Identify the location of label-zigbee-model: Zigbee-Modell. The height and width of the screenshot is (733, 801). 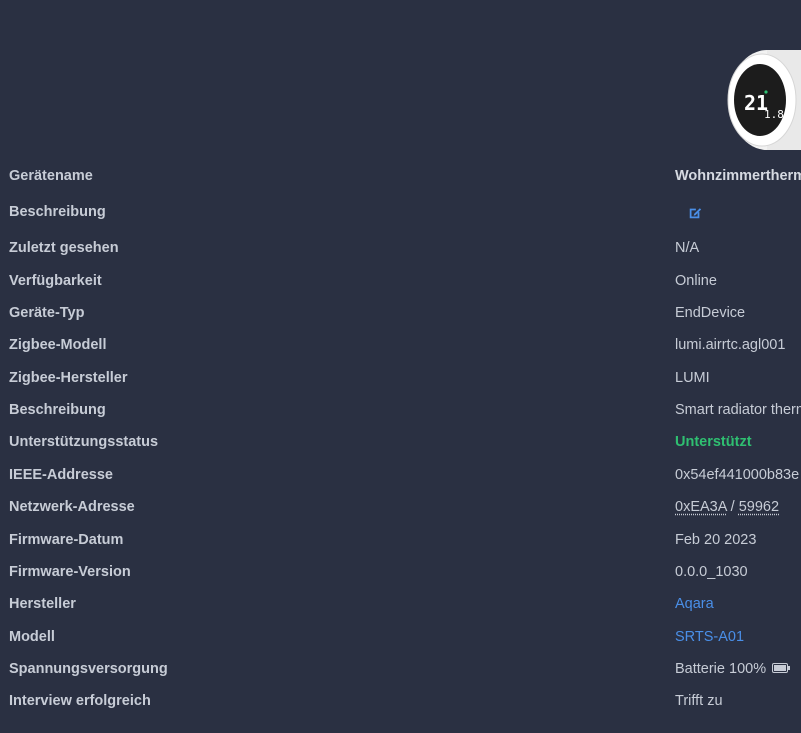
(58, 345).